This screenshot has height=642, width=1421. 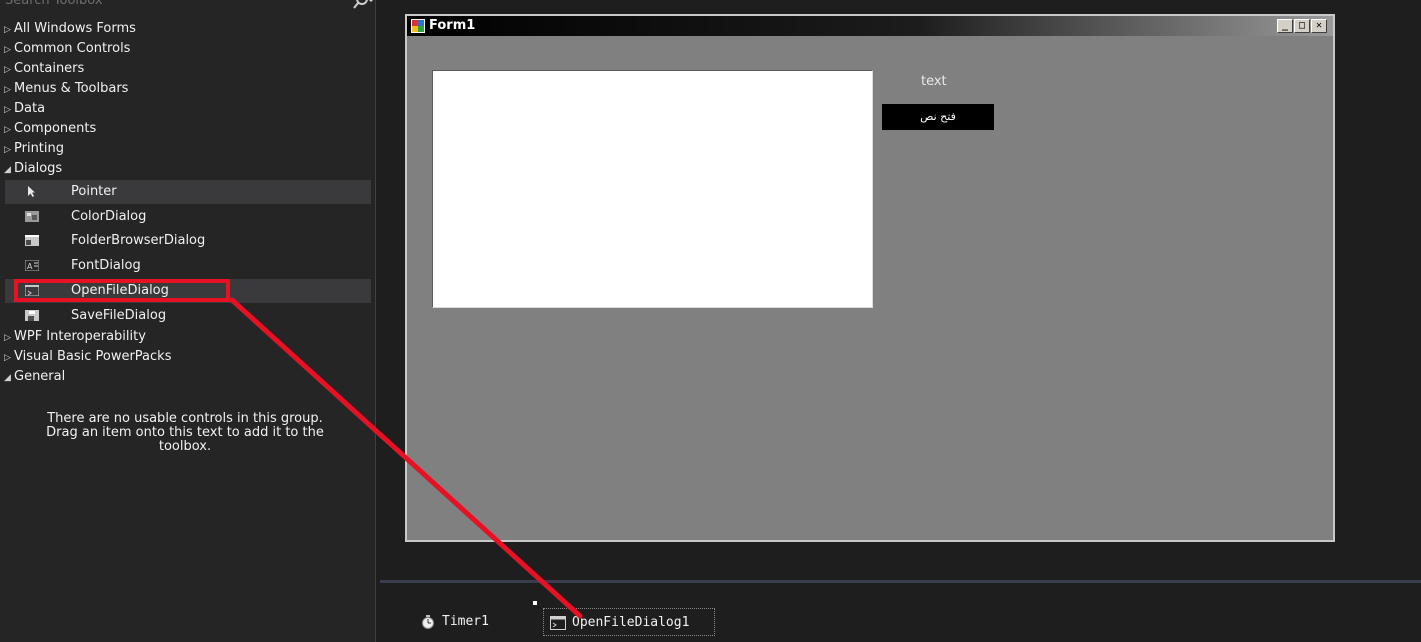 I want to click on category-wpf-interoperability: ▷ WPF Interoperability, so click(x=185, y=337).